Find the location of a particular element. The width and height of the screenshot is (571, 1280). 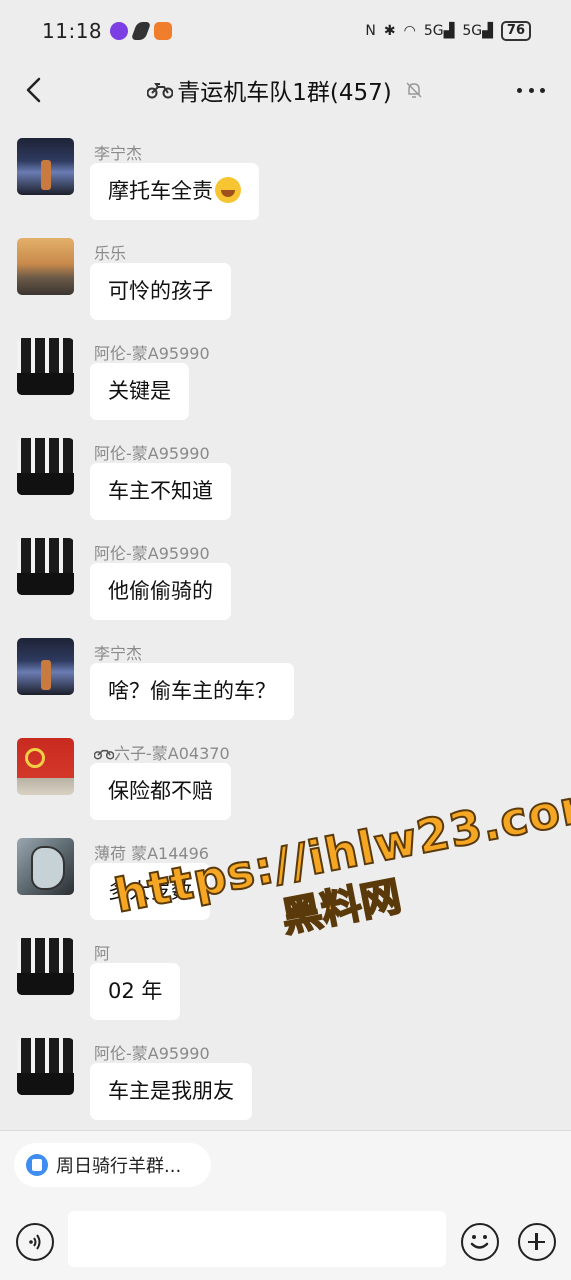

message-text: 保险都不赔 is located at coordinates (160, 791).